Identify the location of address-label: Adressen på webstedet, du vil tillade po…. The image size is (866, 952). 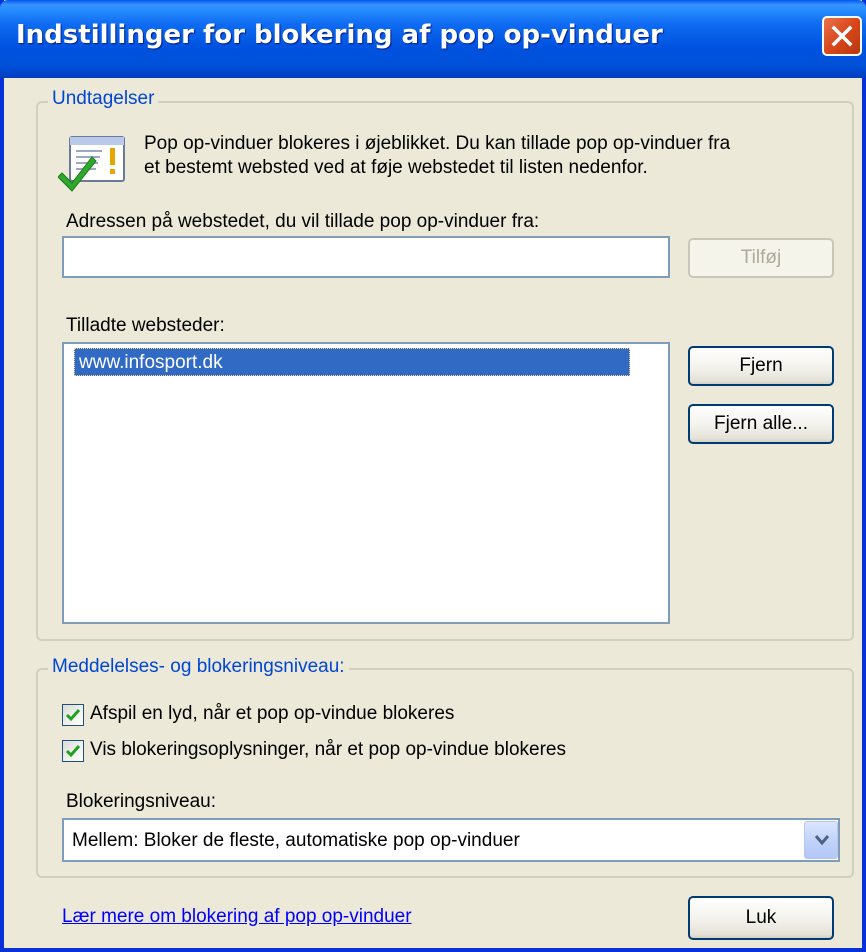
(303, 221).